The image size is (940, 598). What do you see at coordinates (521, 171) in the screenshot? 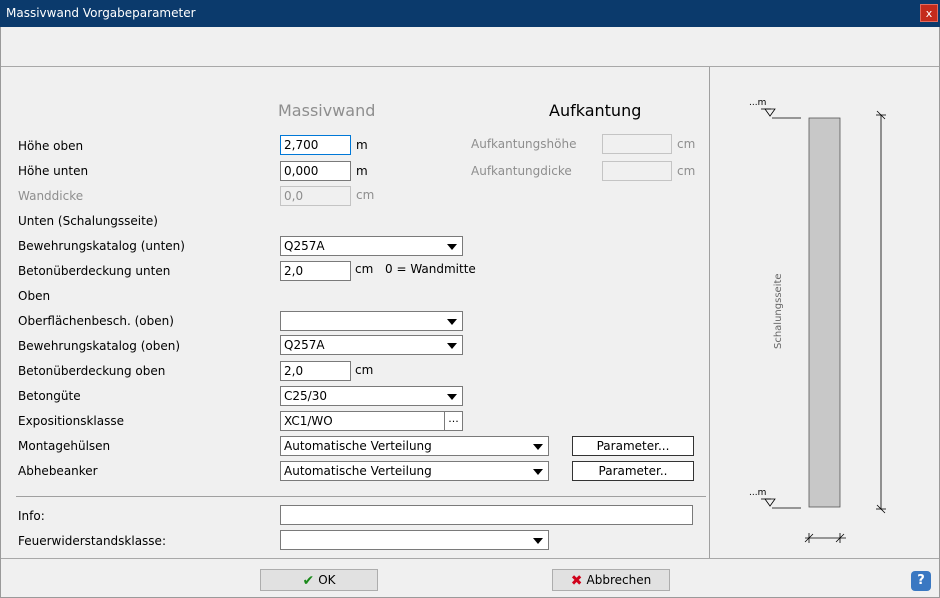
I see `aufkantungdicke-label: Aufkantungdicke` at bounding box center [521, 171].